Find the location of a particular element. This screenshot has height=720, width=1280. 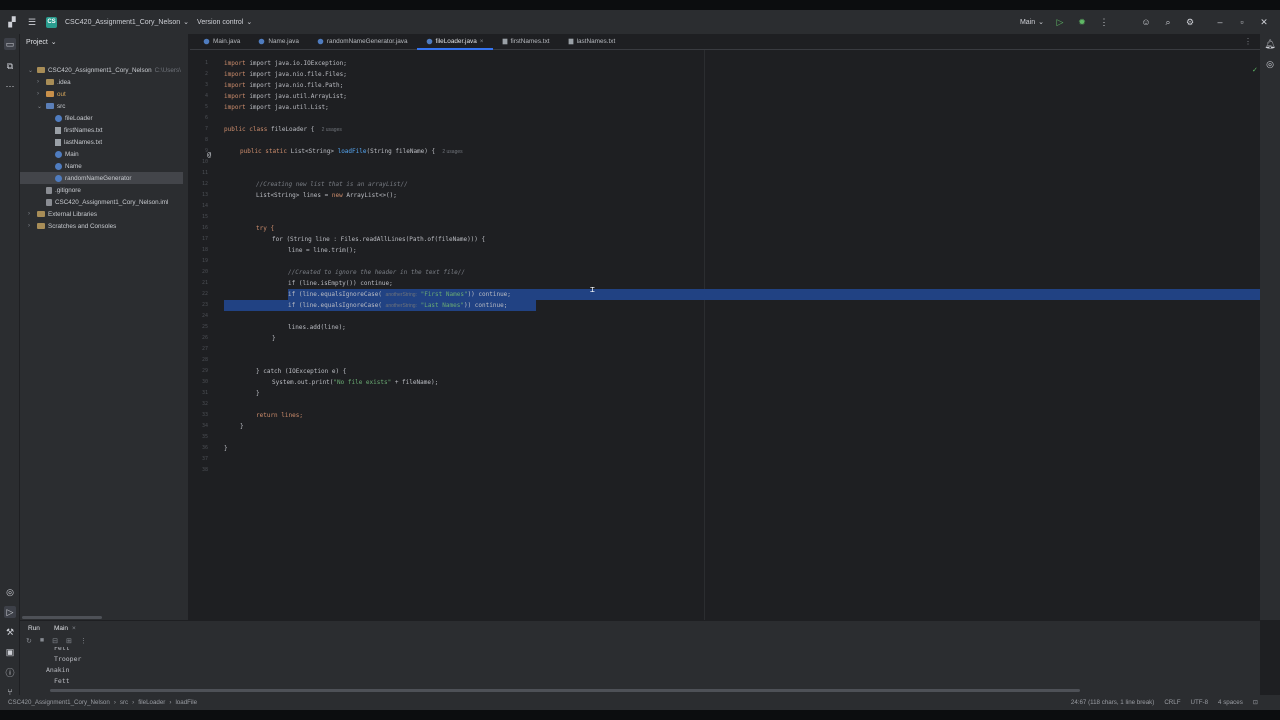

project-scrollbar is located at coordinates (62, 617).